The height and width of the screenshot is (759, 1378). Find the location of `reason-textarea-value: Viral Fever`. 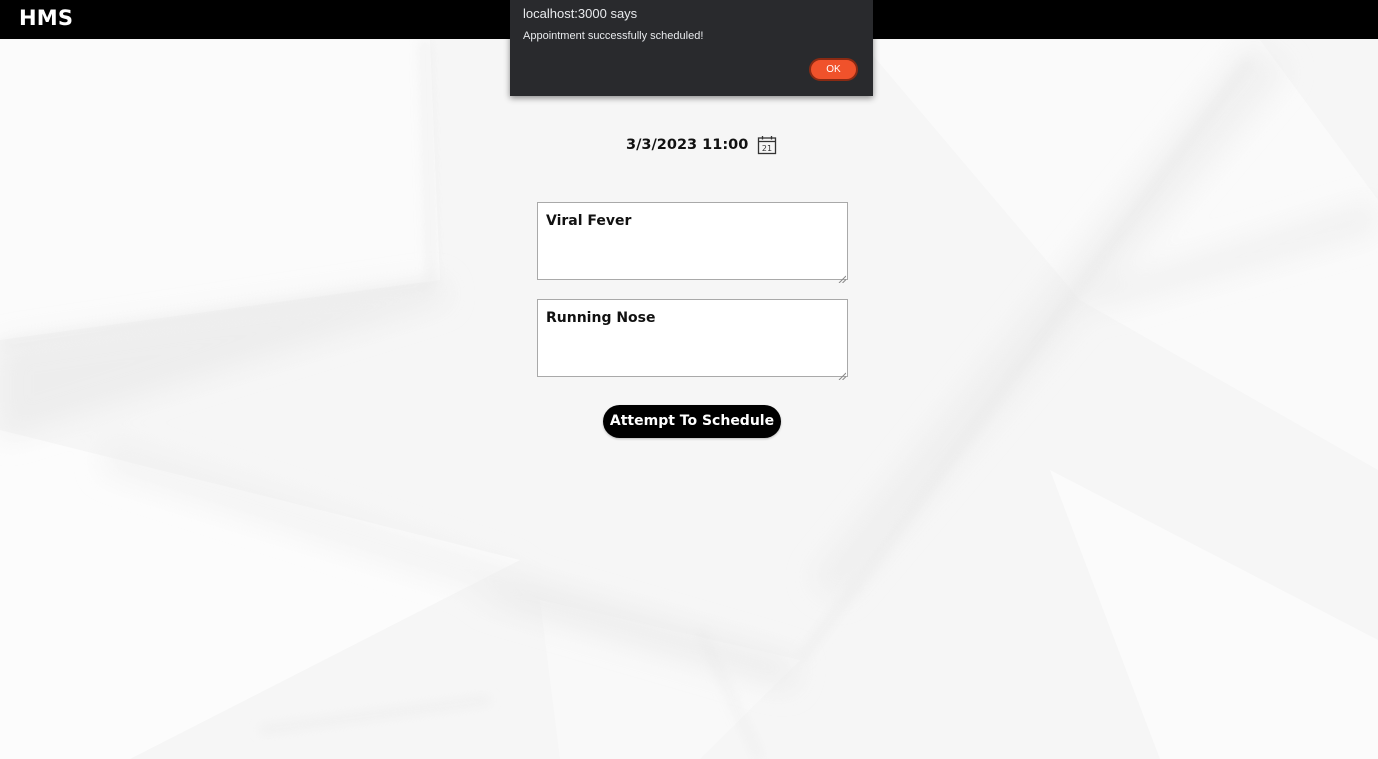

reason-textarea-value: Viral Fever is located at coordinates (588, 221).